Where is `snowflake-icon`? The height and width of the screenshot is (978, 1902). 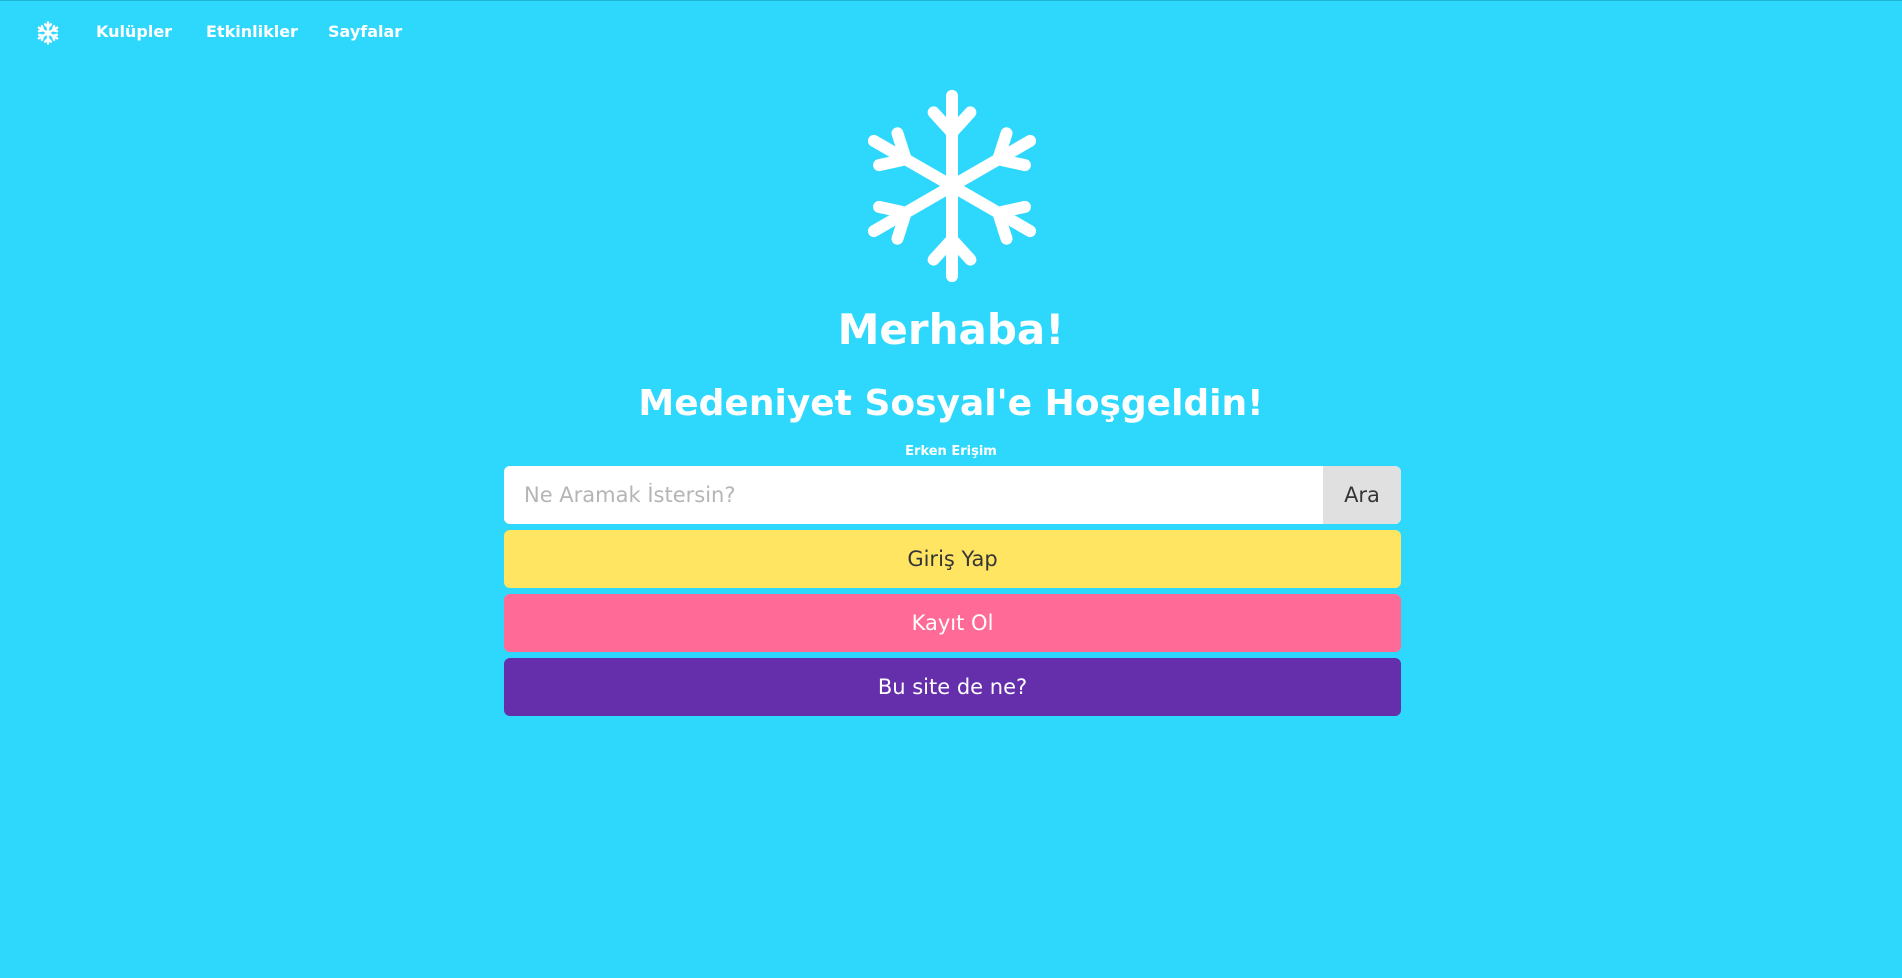 snowflake-icon is located at coordinates (48, 33).